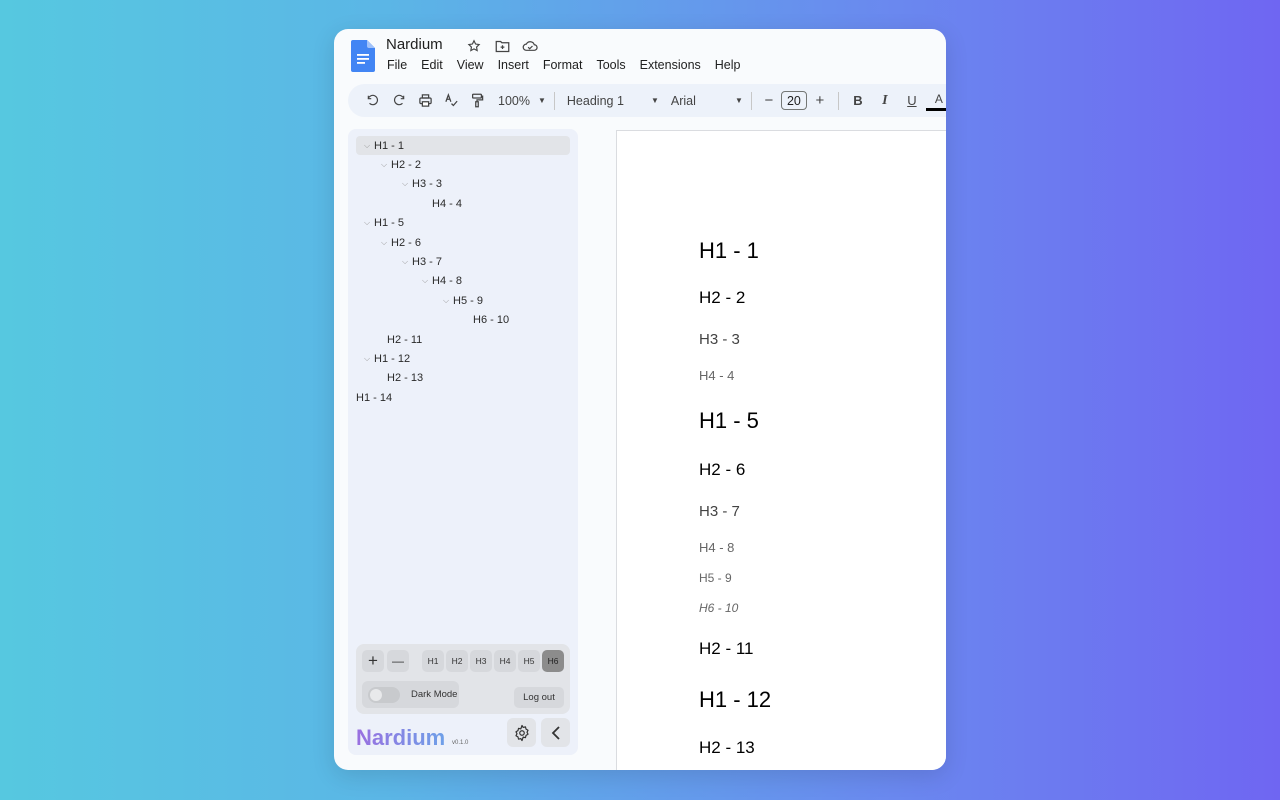 The height and width of the screenshot is (800, 1280). Describe the element at coordinates (727, 748) in the screenshot. I see `document-heading-h2: H2 - 13` at that location.